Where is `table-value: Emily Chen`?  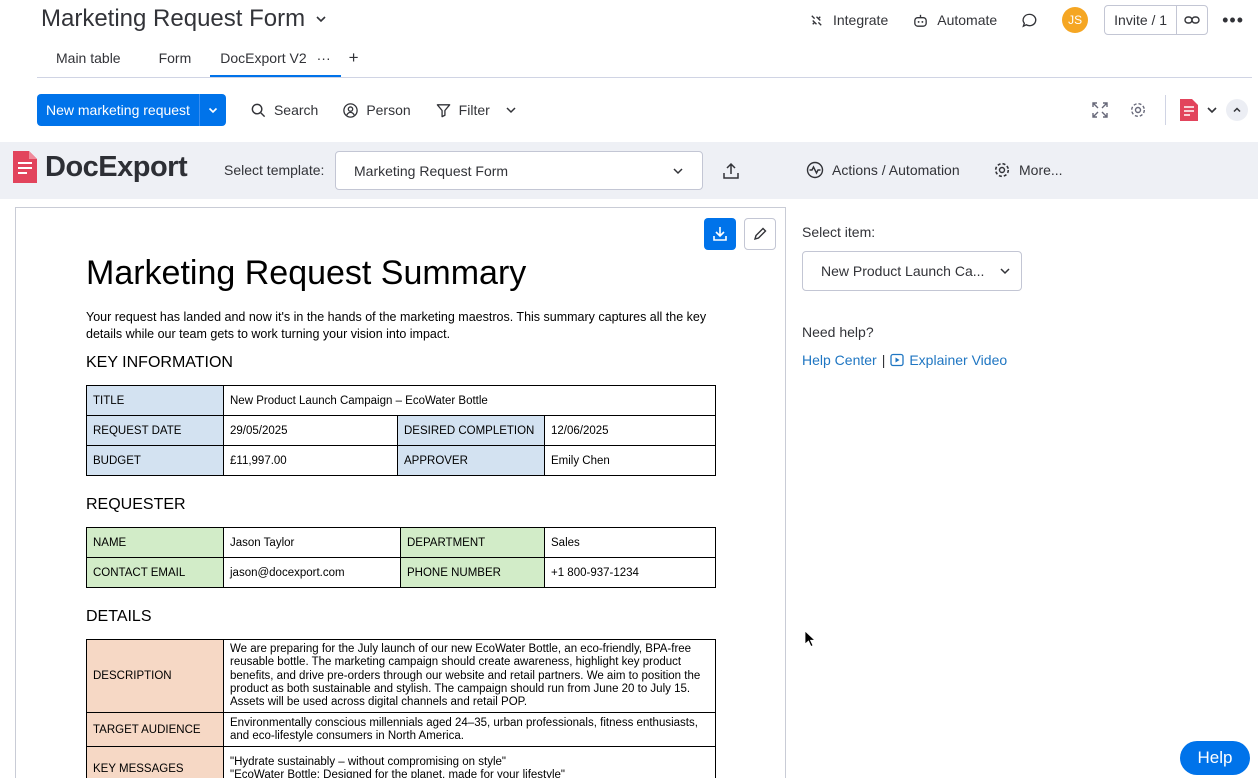 table-value: Emily Chen is located at coordinates (630, 460).